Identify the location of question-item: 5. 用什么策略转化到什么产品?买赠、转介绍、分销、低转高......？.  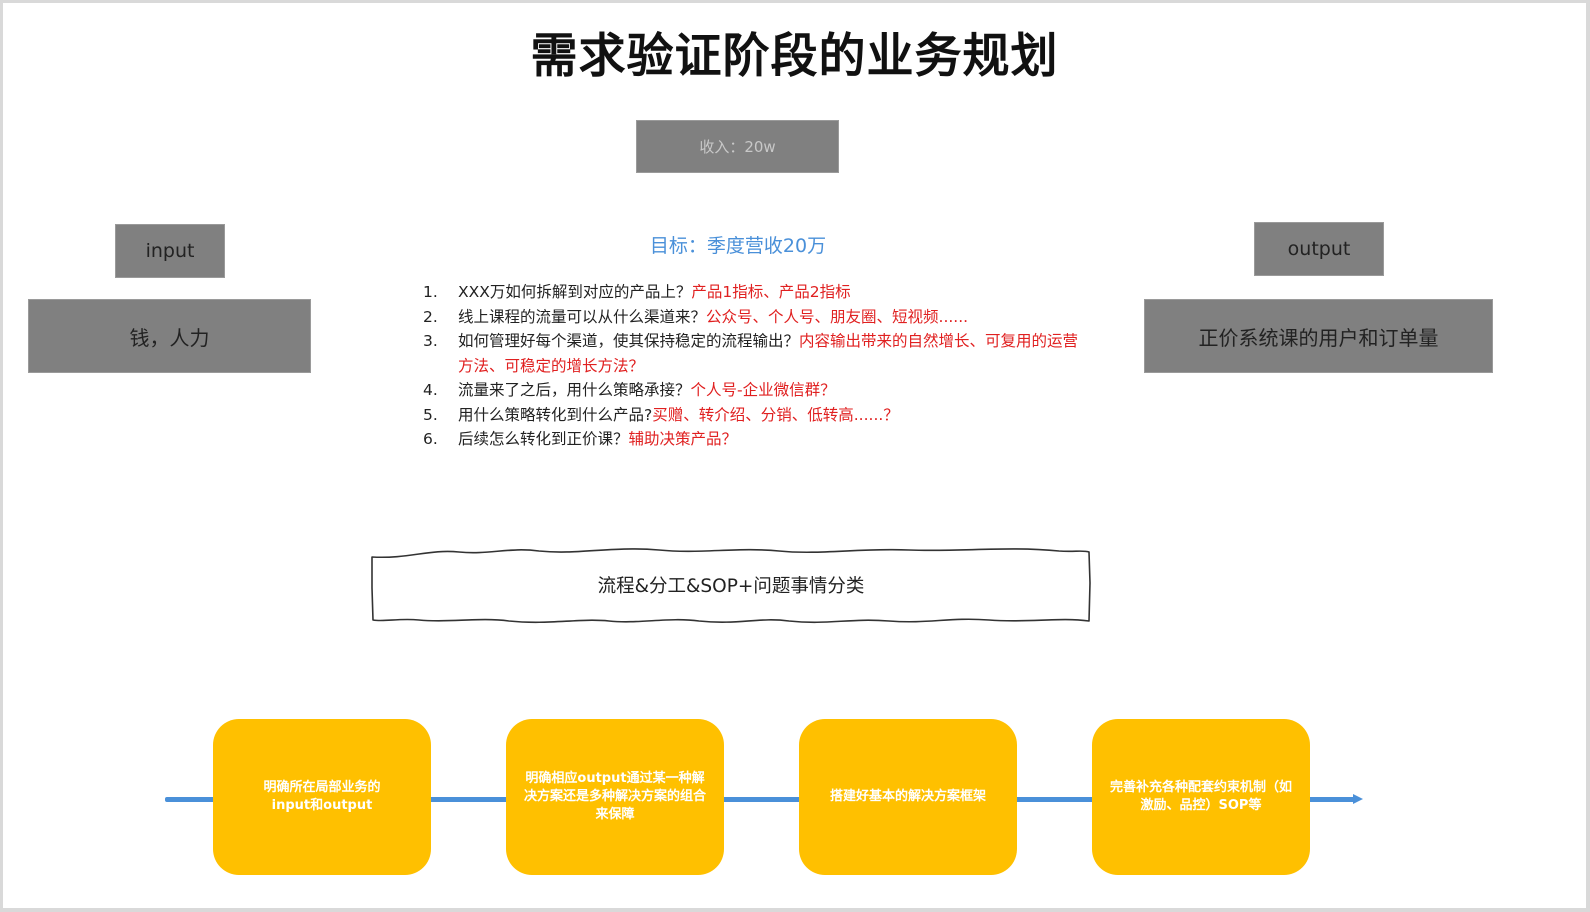
(773, 415).